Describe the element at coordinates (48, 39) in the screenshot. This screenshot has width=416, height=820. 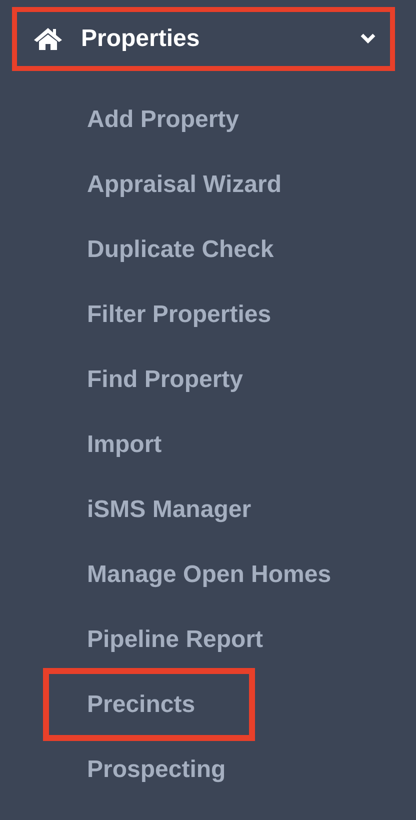
I see `home-icon` at that location.